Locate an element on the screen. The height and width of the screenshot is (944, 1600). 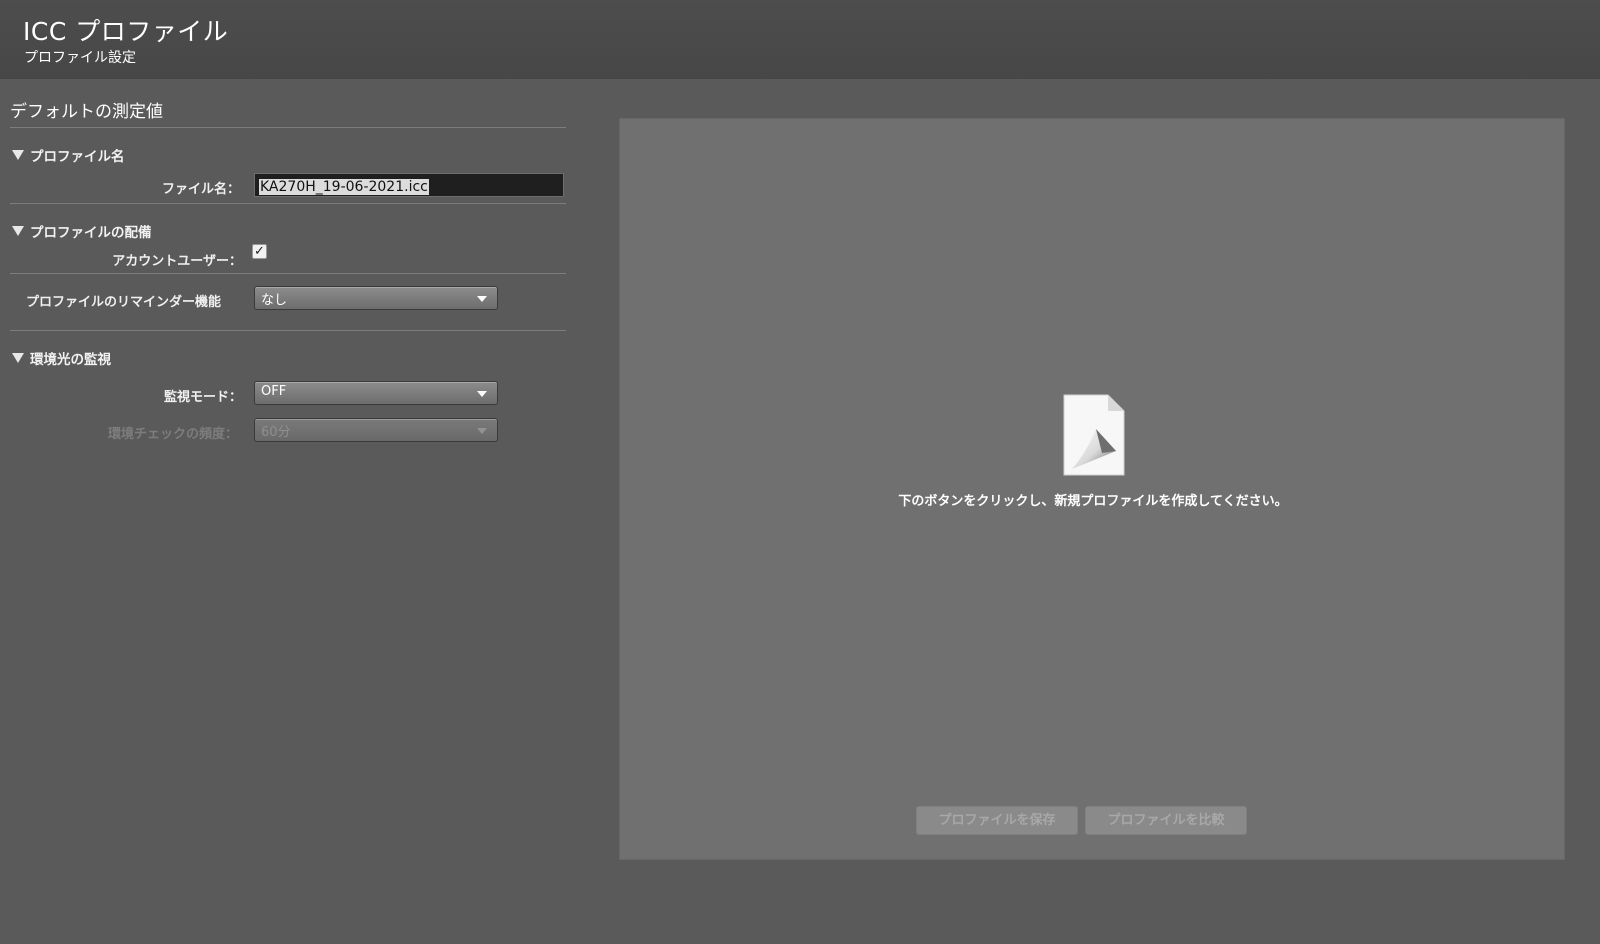
group-label: プロファイルの配備 is located at coordinates (91, 233).